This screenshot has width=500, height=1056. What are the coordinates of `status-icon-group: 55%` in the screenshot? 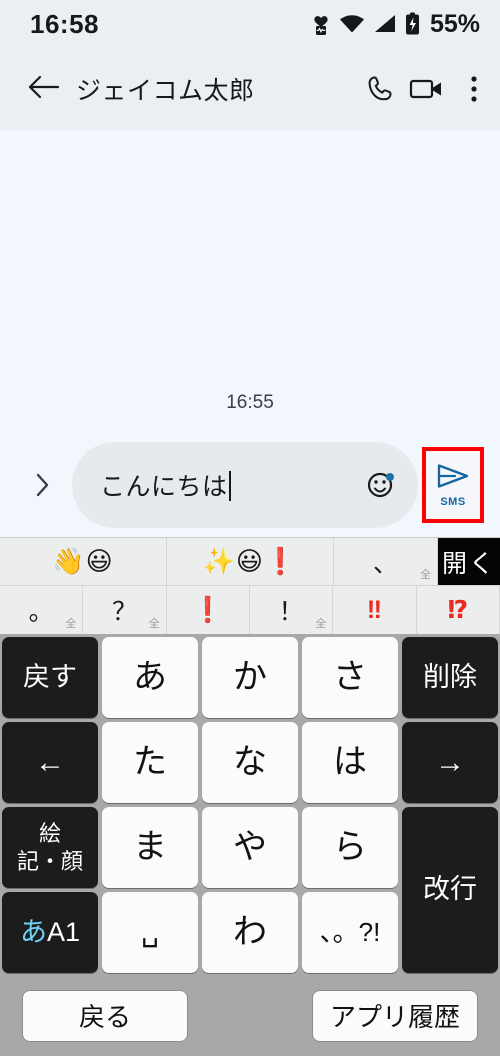 It's located at (395, 24).